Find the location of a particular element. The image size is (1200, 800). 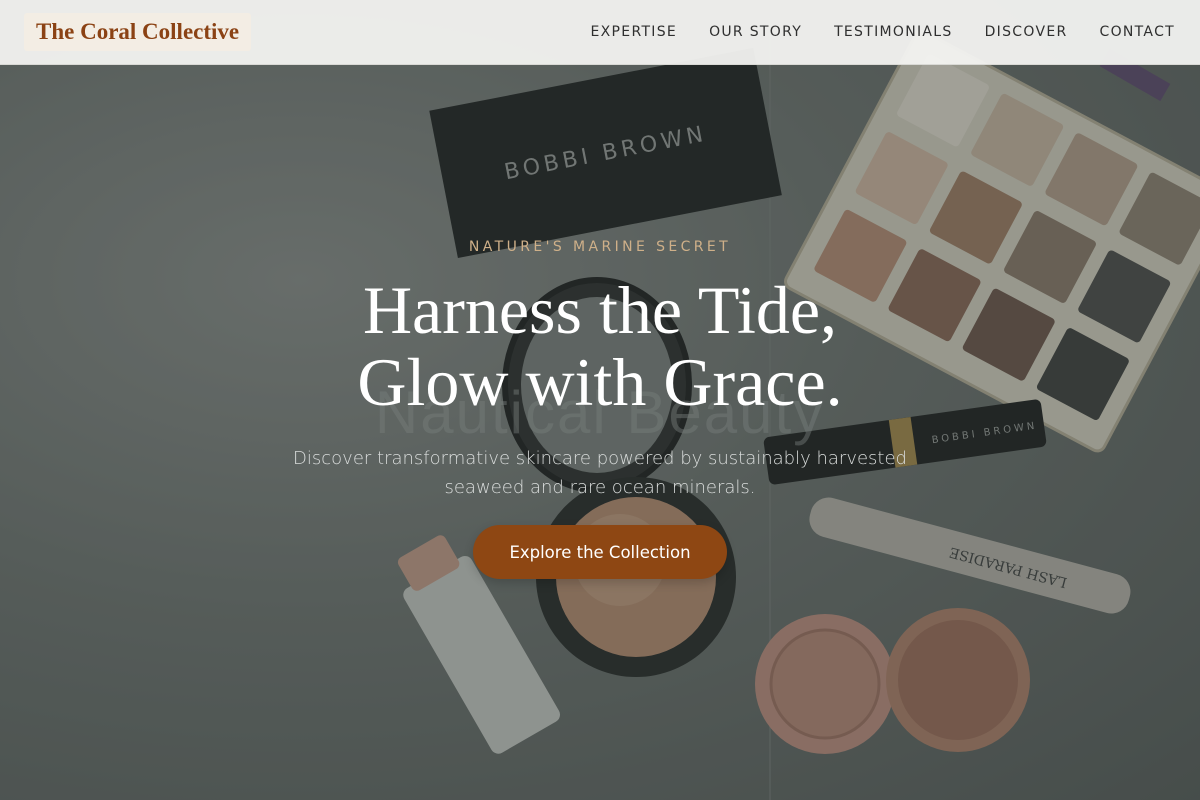

nav-item-our-story: OUR STORY is located at coordinates (755, 32).